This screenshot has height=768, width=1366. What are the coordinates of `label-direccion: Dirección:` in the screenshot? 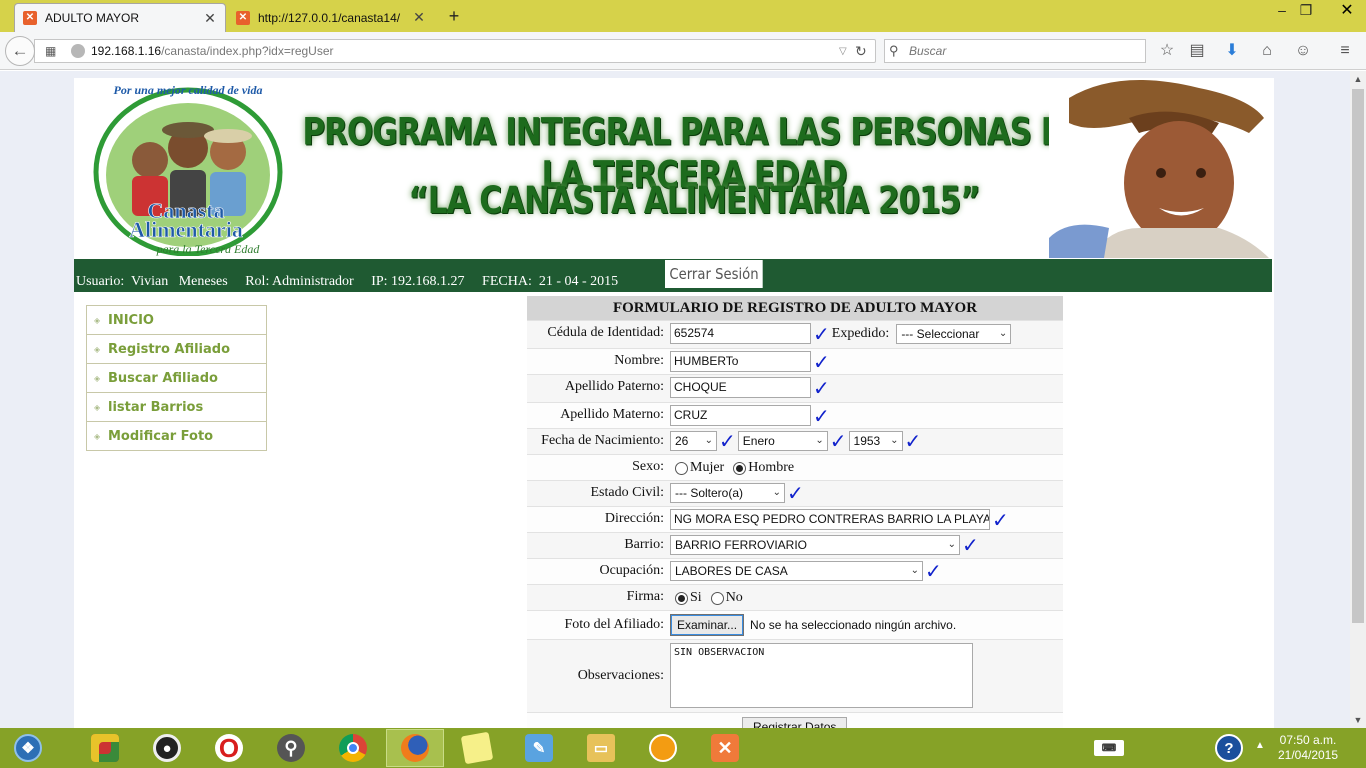 It's located at (634, 518).